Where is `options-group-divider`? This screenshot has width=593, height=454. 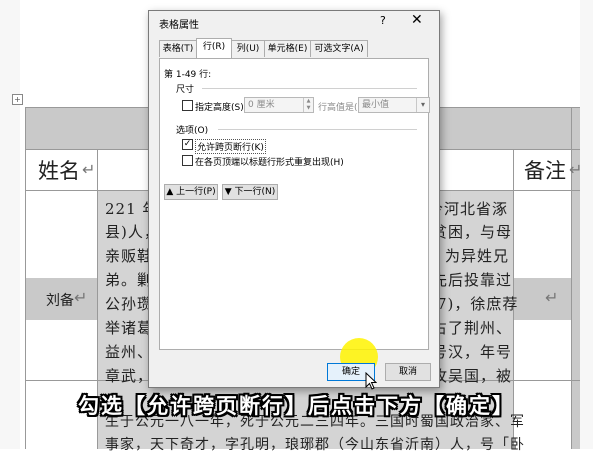
options-group-divider is located at coordinates (317, 129).